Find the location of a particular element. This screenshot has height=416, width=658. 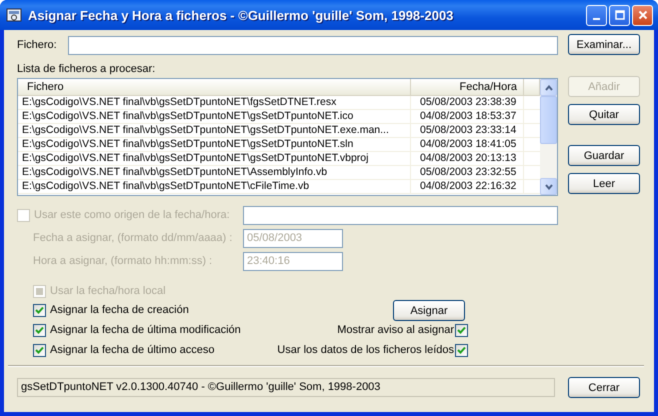

datetime-cell: 05/08/2003 23:33:14 is located at coordinates (467, 130).